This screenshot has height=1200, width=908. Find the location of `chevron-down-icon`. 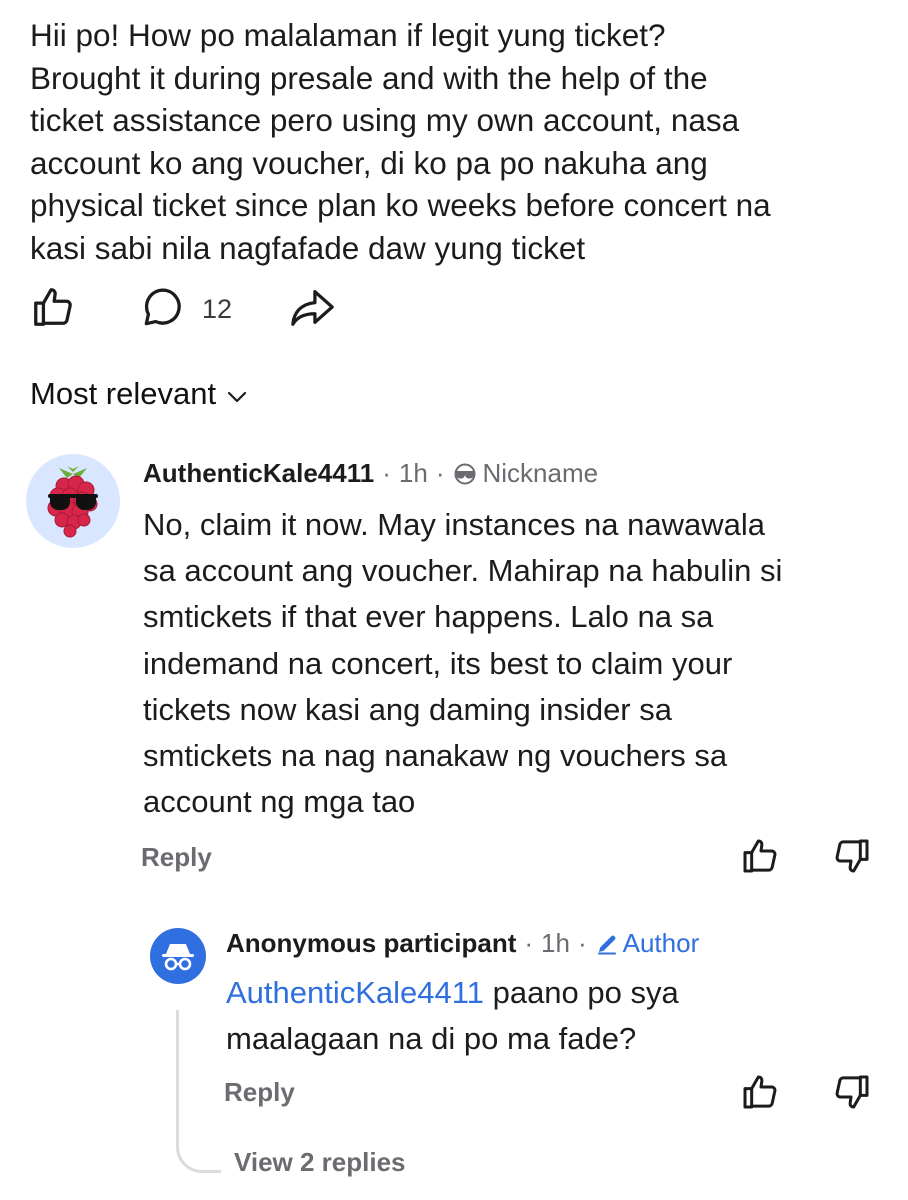

chevron-down-icon is located at coordinates (237, 394).